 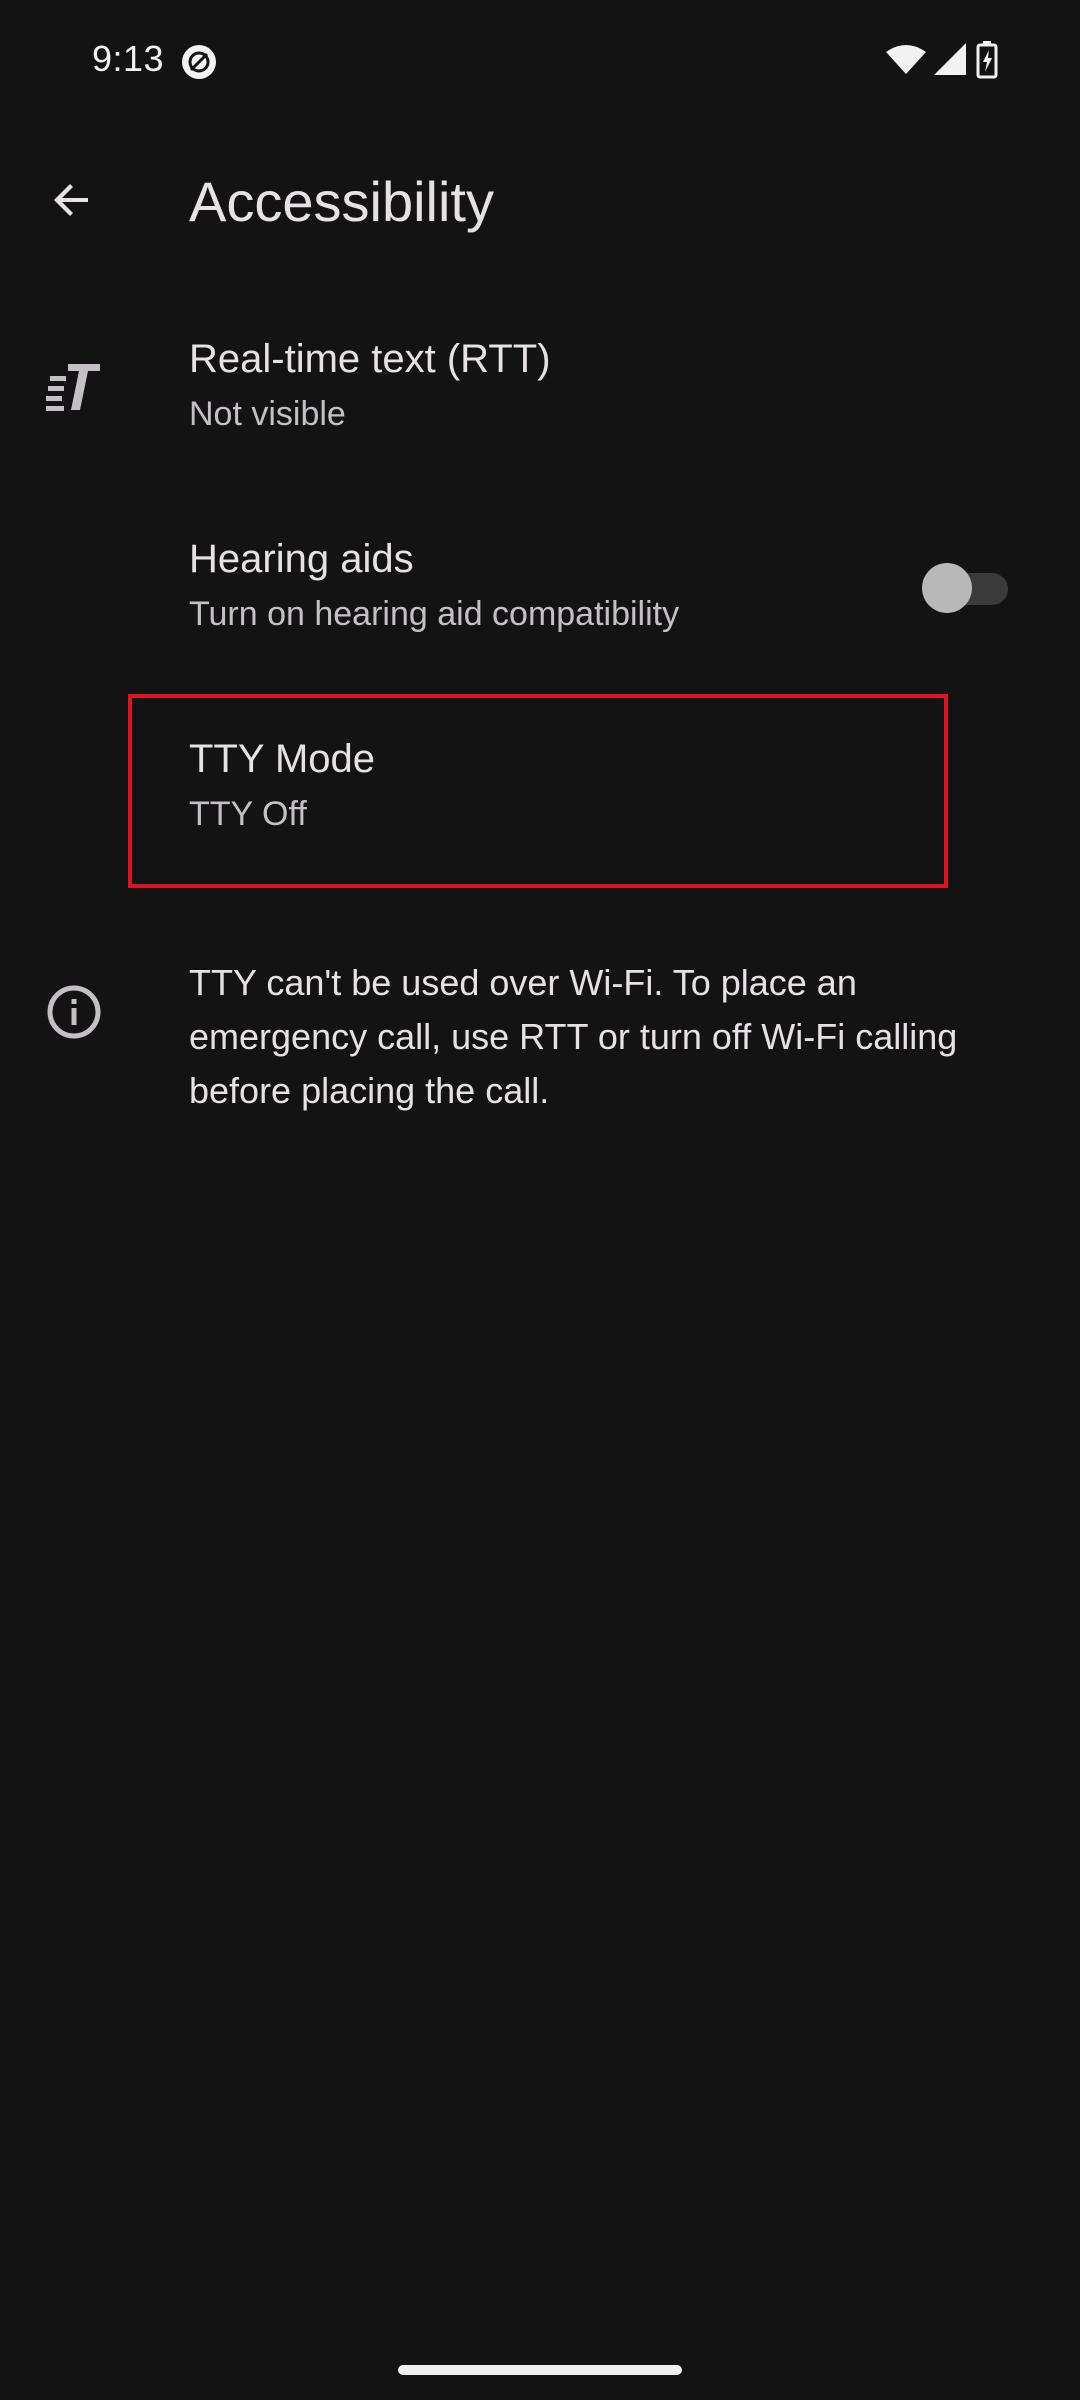 I want to click on rtt-text-icon, so click(x=74, y=388).